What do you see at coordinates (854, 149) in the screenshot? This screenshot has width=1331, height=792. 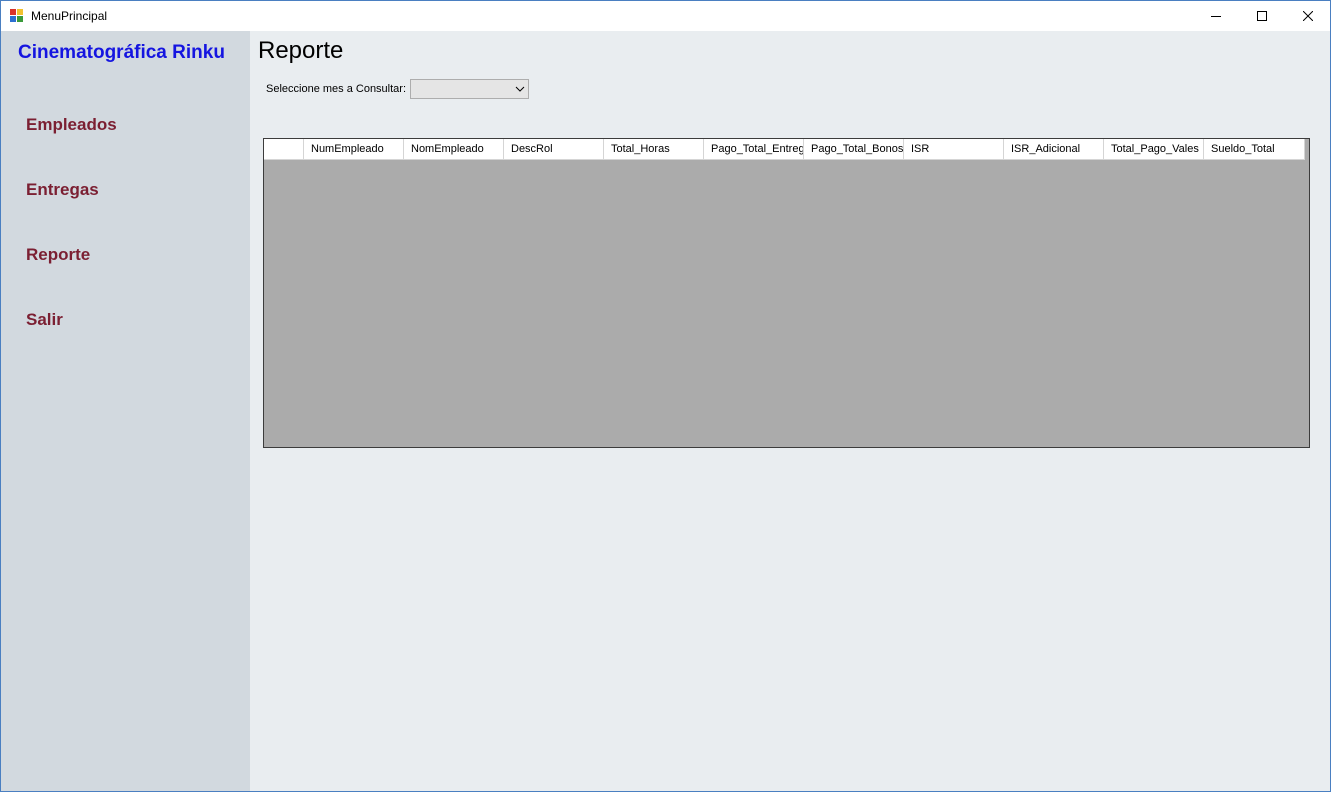 I see `column-header-pago-total-bonos: Pago_Total_Bonos` at bounding box center [854, 149].